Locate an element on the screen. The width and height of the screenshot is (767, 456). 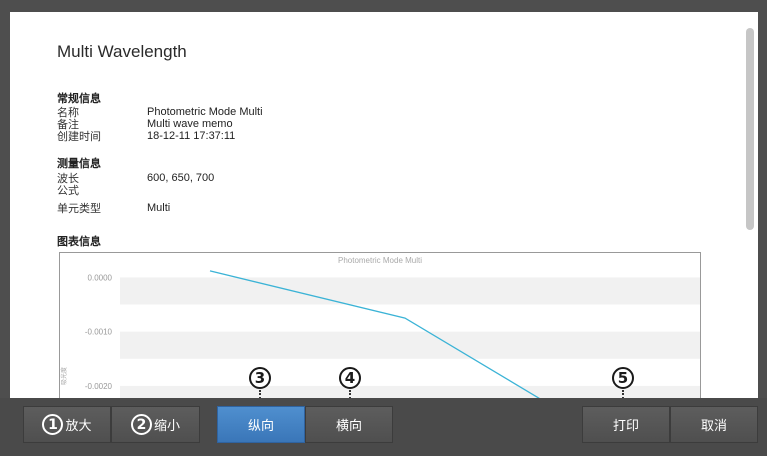
name-label: 名称 is located at coordinates (68, 112).